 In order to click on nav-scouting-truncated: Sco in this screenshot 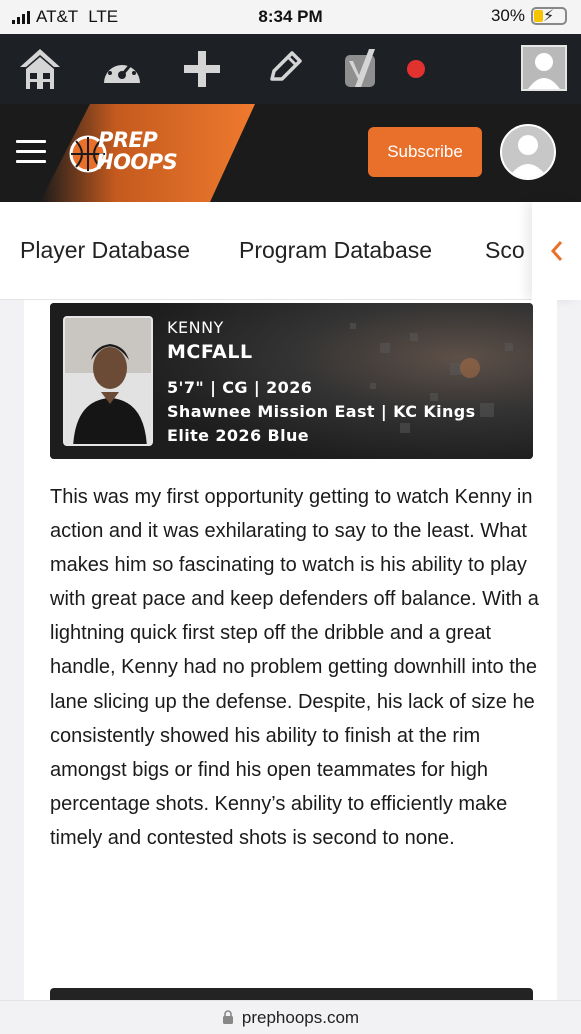, I will do `click(505, 250)`.